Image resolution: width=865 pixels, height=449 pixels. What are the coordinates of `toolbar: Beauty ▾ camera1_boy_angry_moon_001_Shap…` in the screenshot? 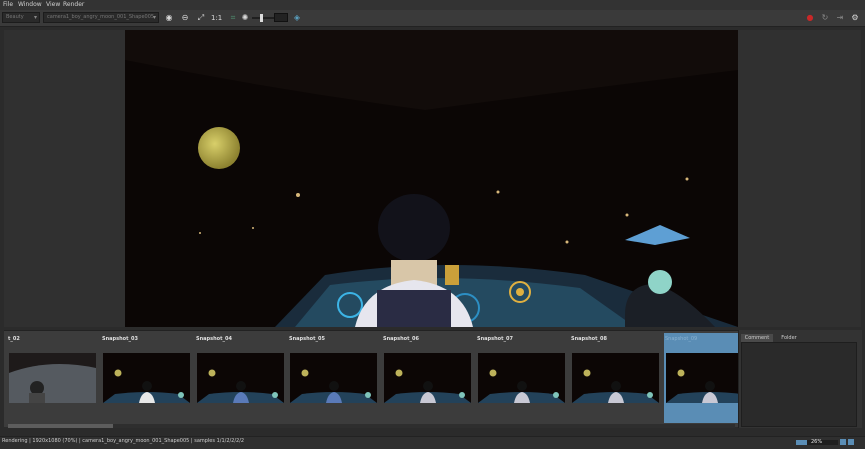 It's located at (432, 18).